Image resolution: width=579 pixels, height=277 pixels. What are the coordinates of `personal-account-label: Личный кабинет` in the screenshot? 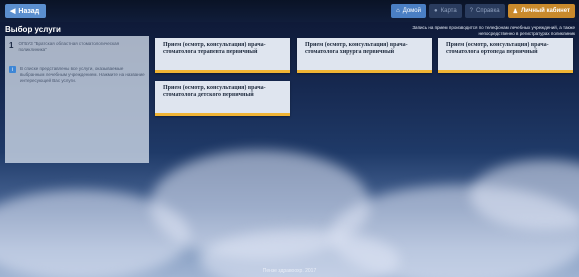 It's located at (545, 11).